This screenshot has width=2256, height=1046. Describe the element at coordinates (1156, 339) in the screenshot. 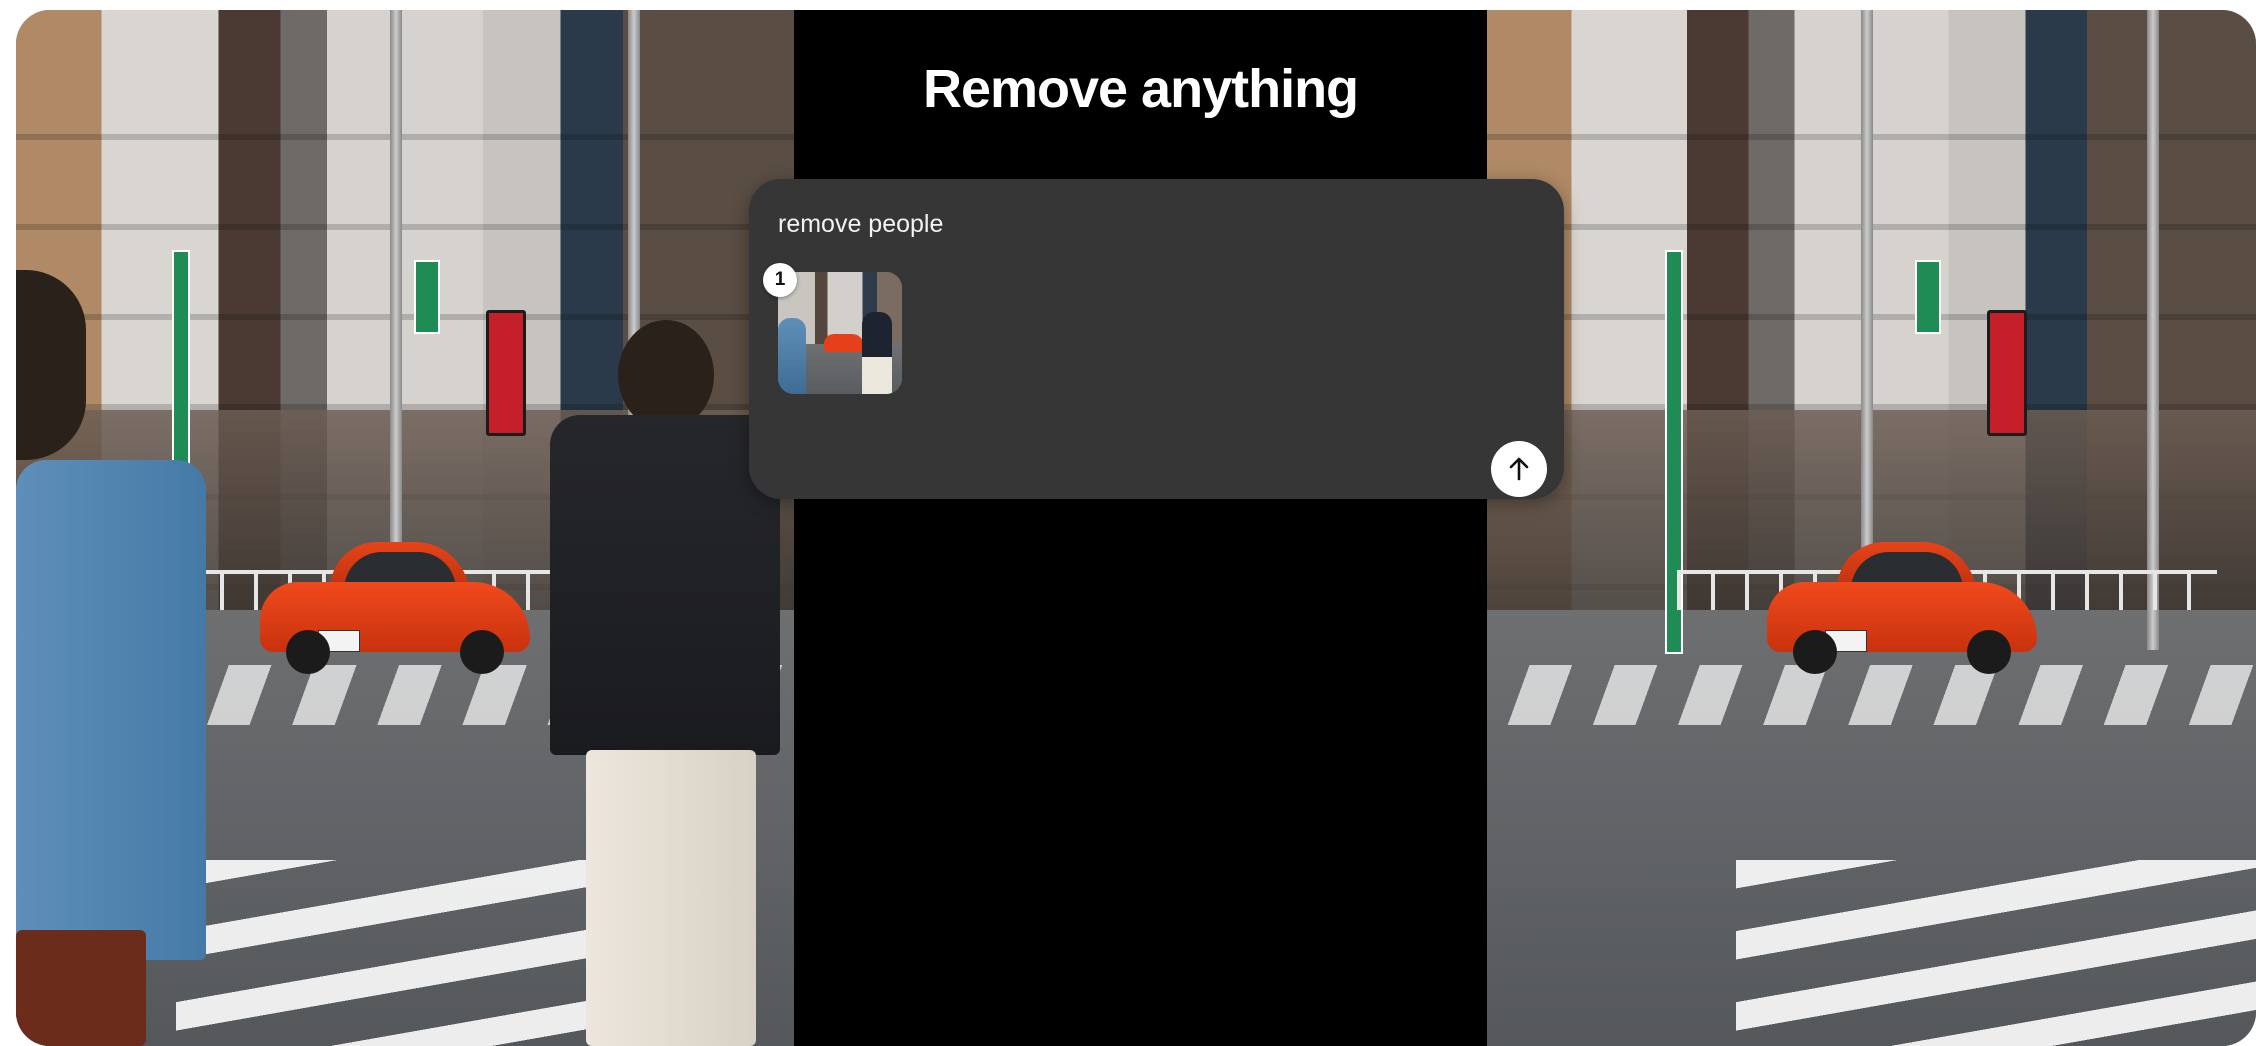

I see `prompt-composer: 1` at that location.